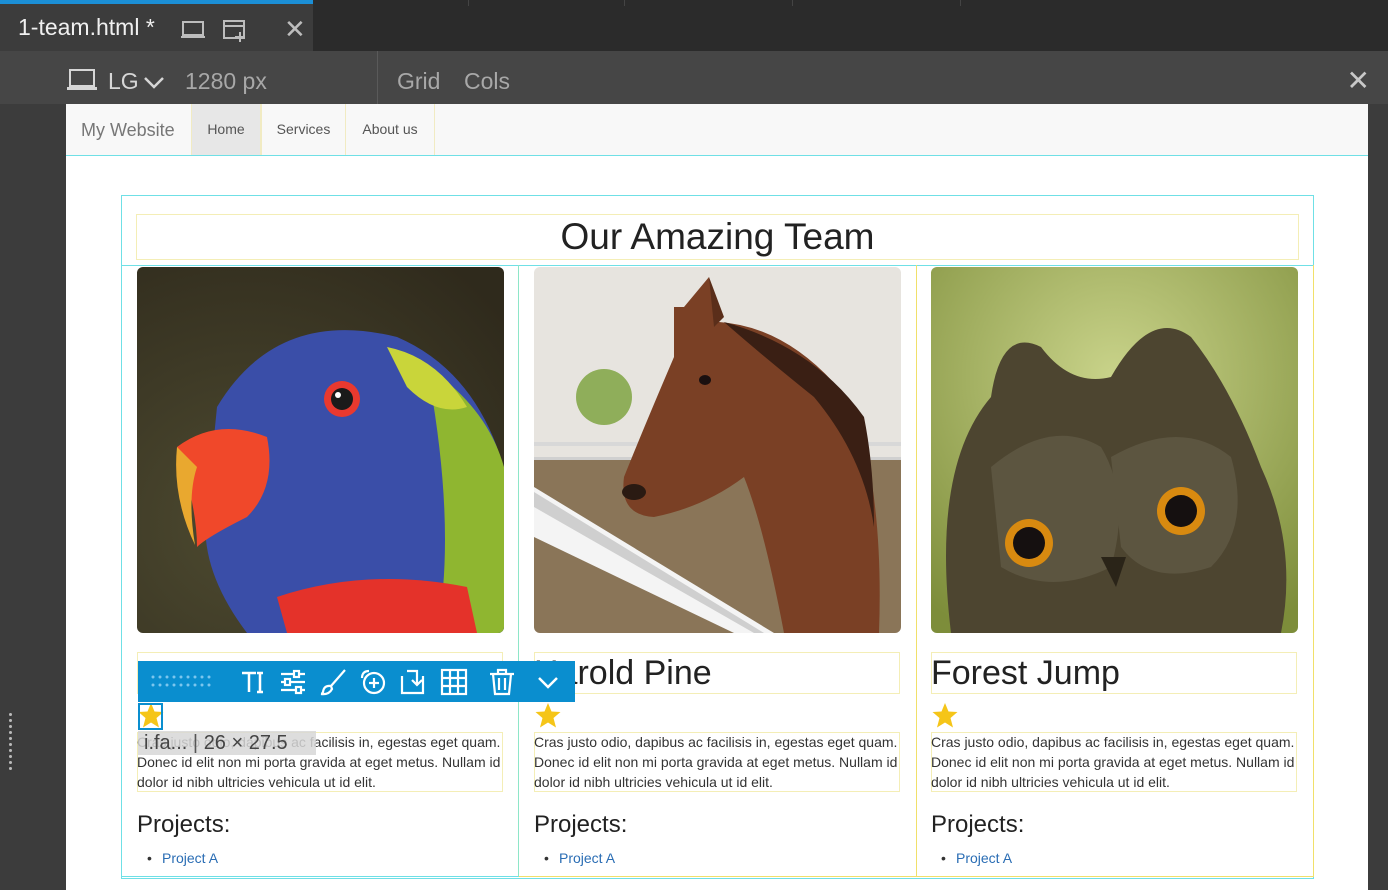 This screenshot has width=1388, height=890. Describe the element at coordinates (295, 29) in the screenshot. I see `close-tab-icon: ✕` at that location.